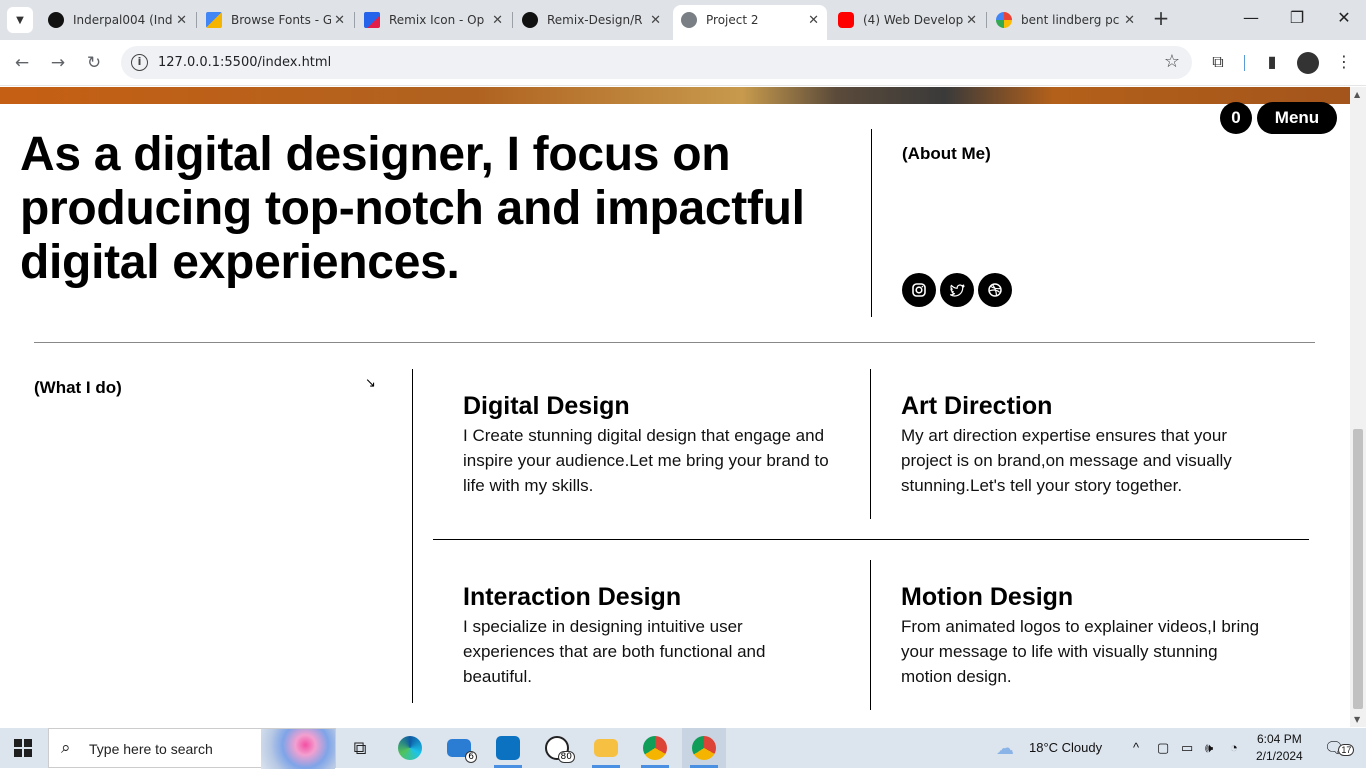  Describe the element at coordinates (689, 20) in the screenshot. I see `globe-icon` at that location.